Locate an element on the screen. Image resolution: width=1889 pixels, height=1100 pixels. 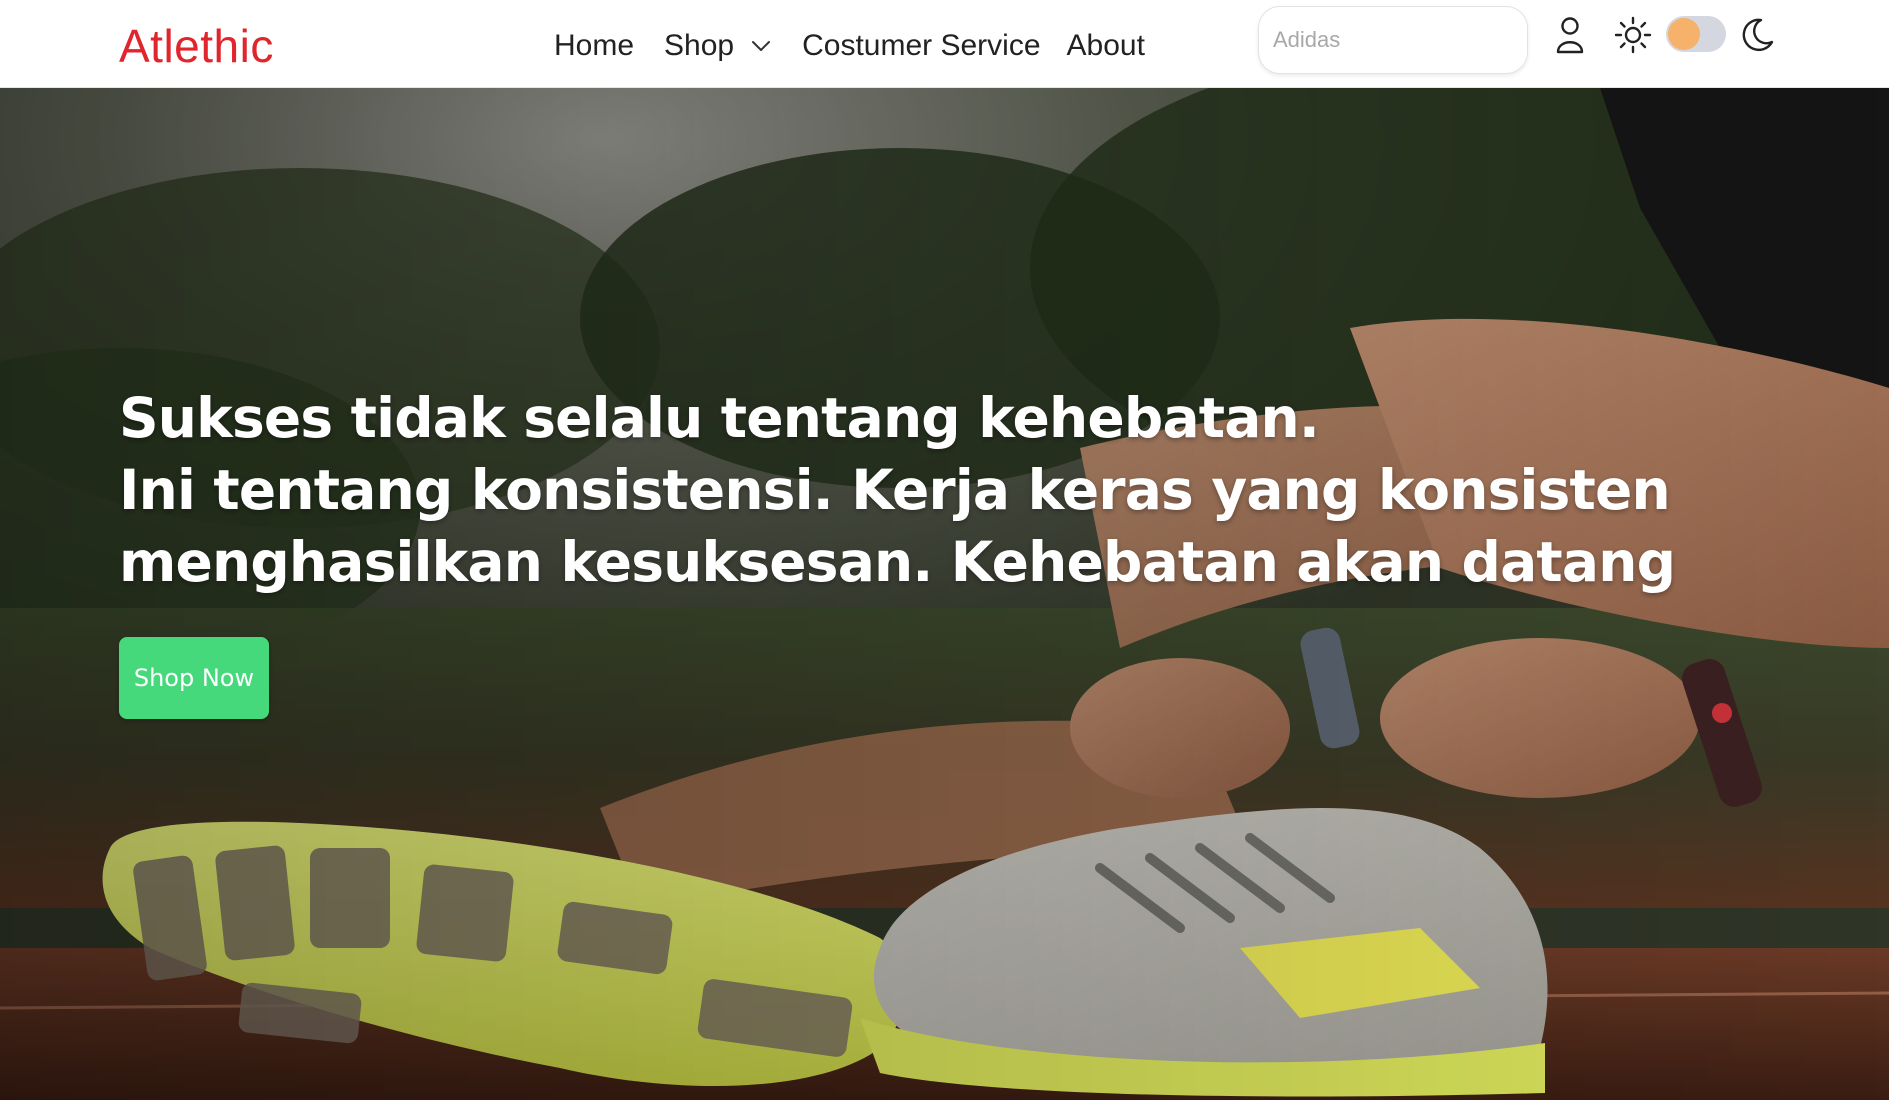
nav-home-link: Home is located at coordinates (594, 46).